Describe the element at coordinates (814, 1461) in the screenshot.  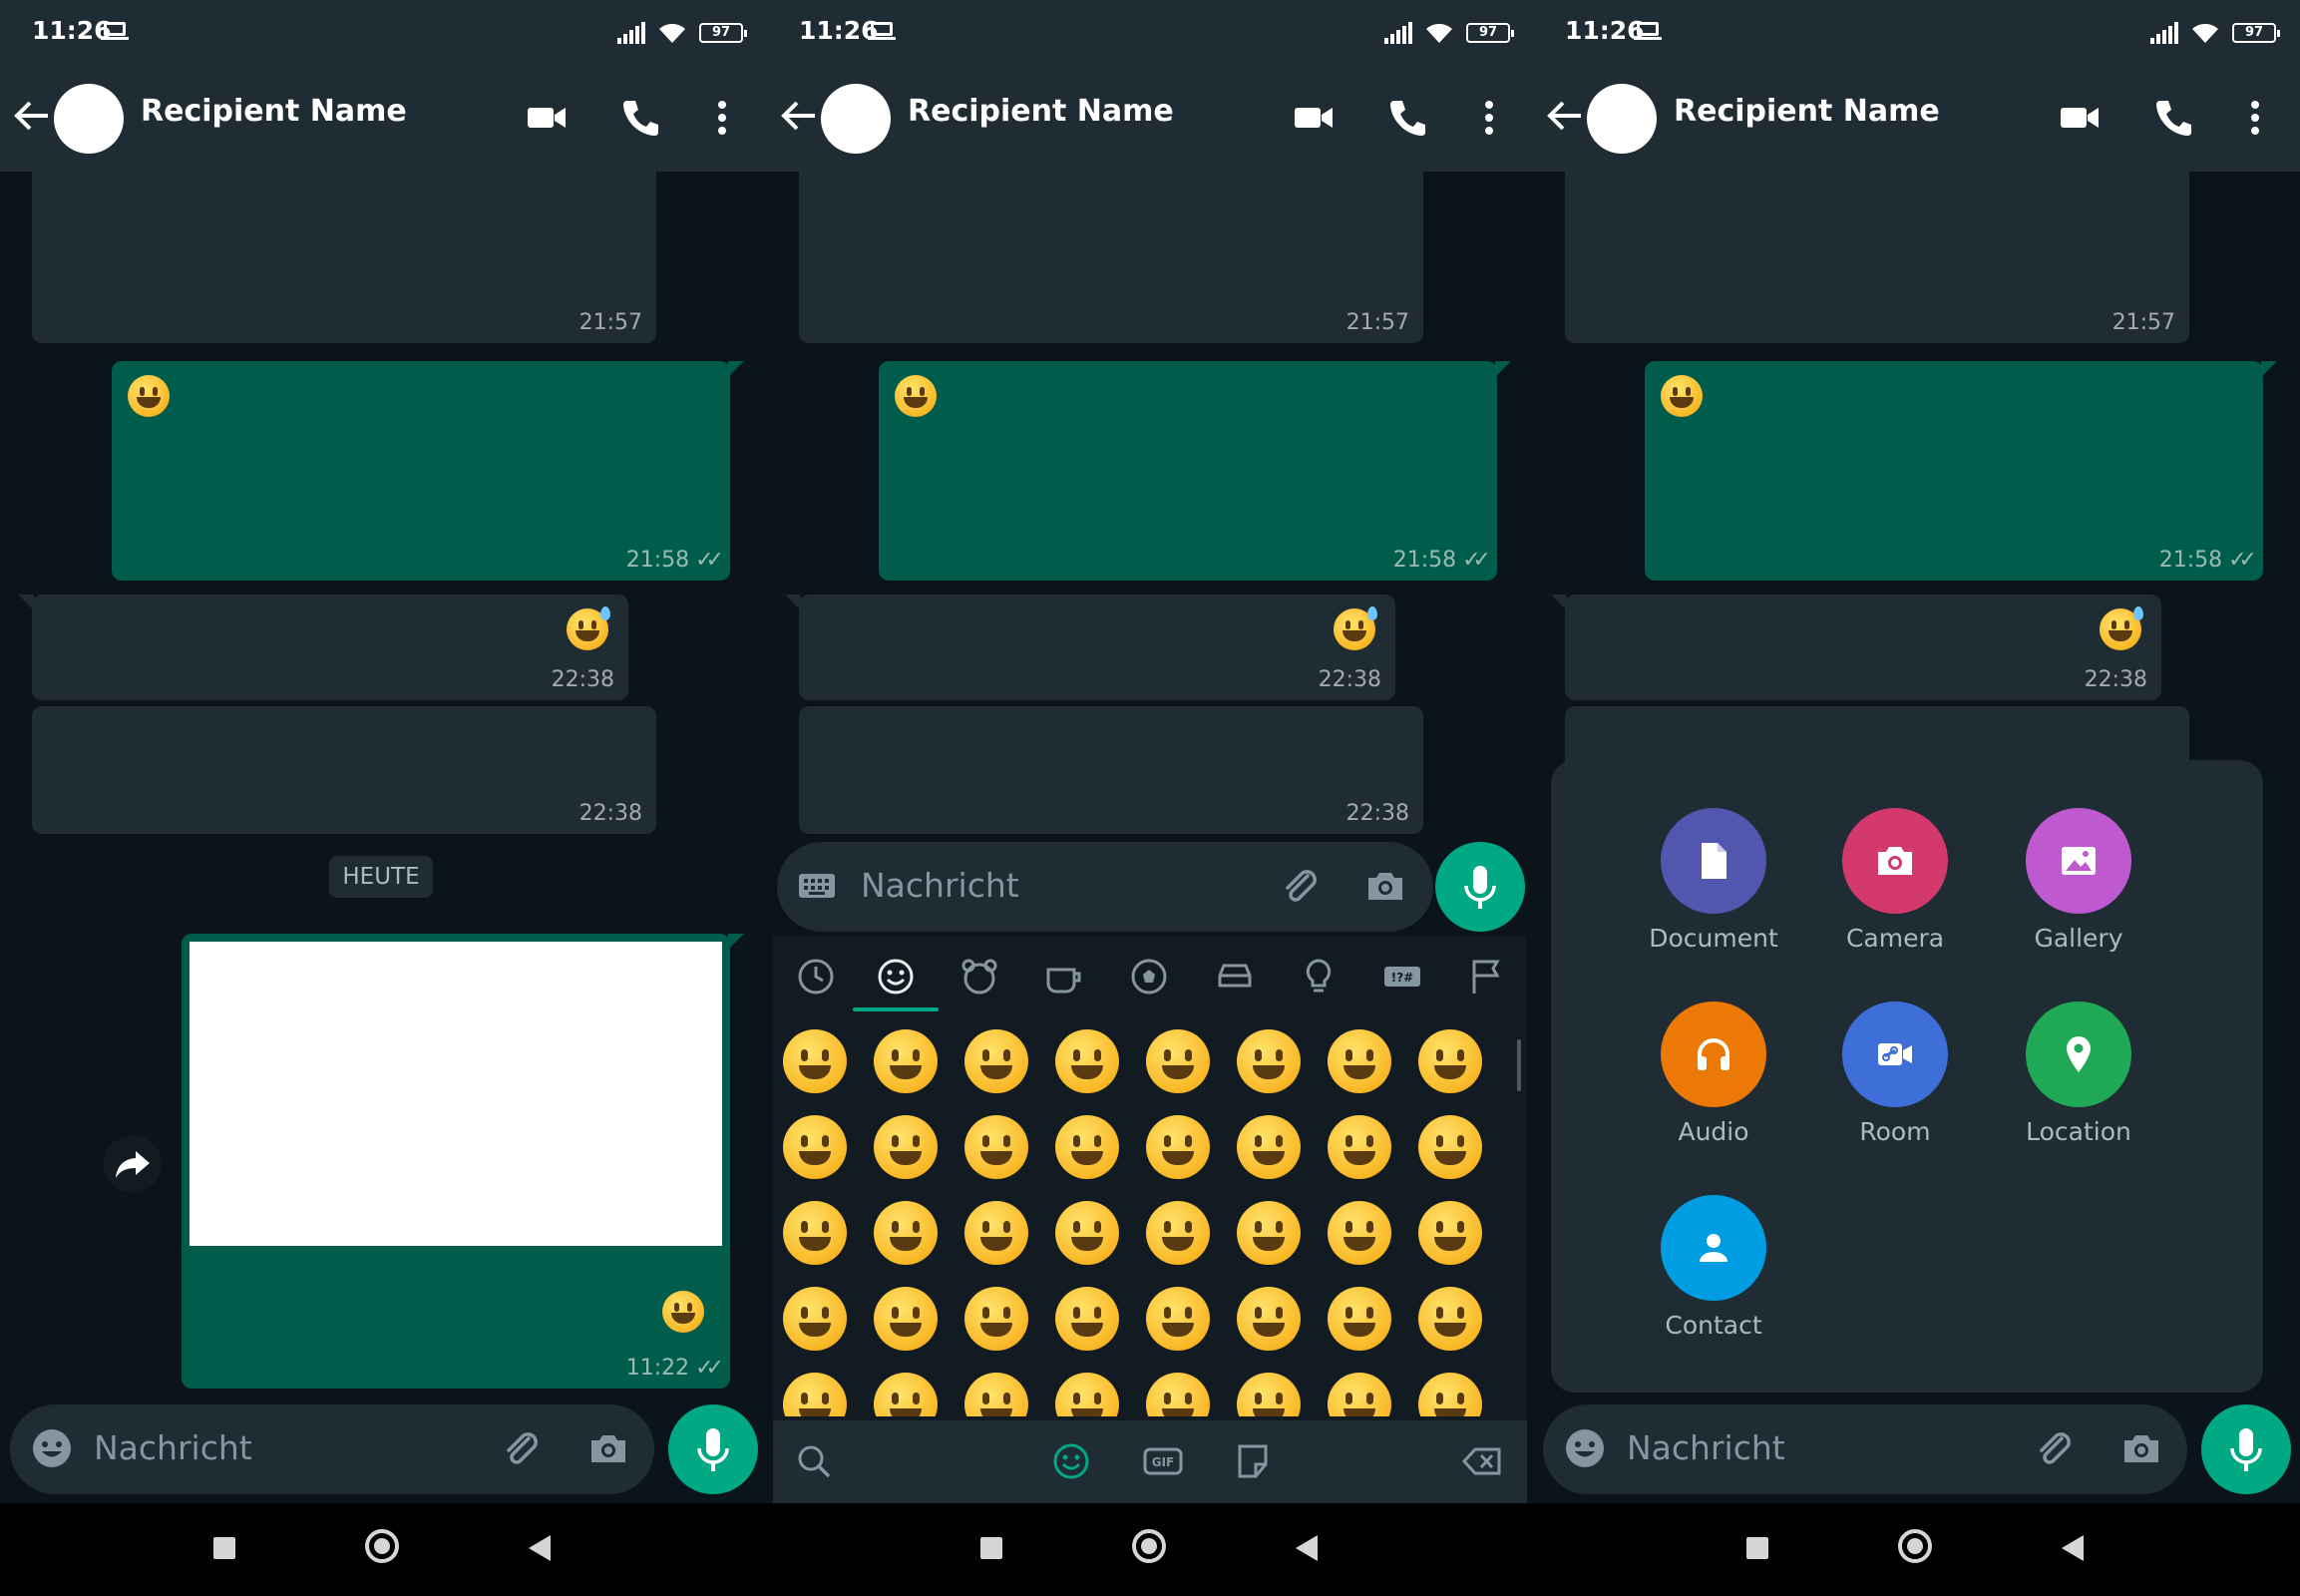
I see `search-icon` at that location.